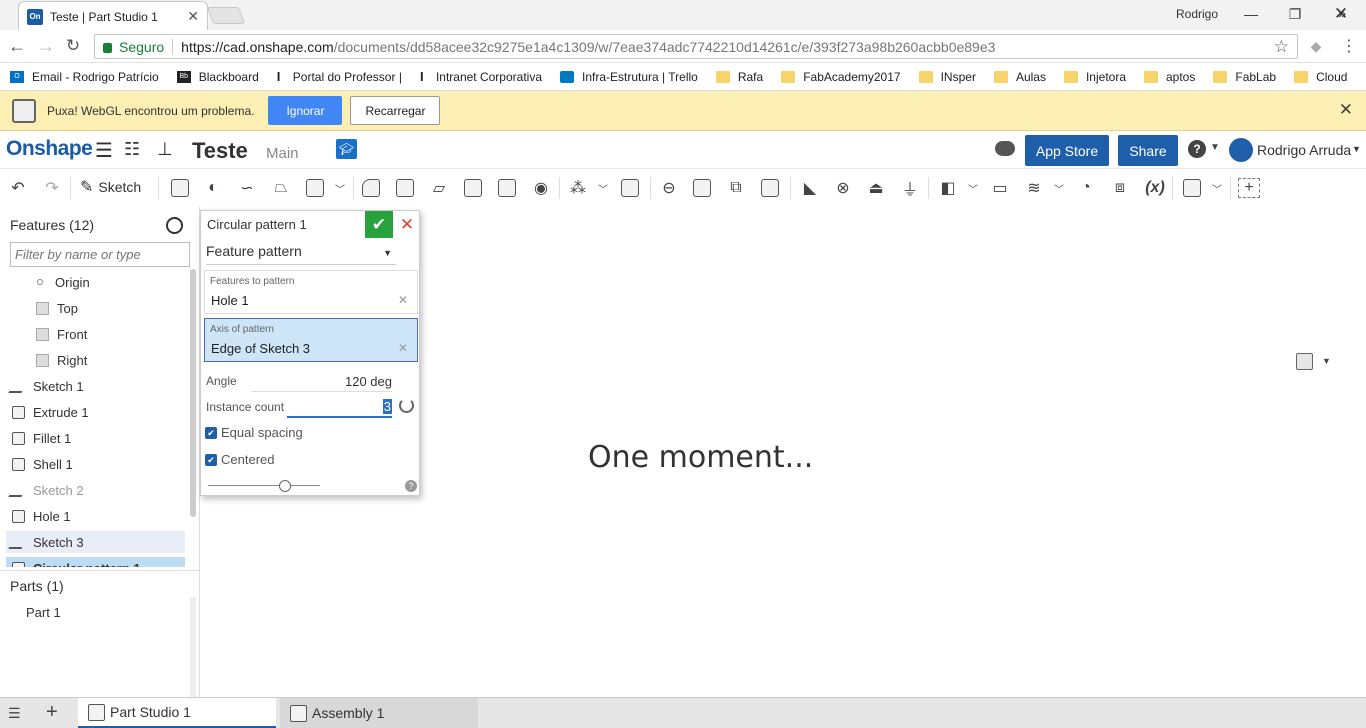  Describe the element at coordinates (702, 188) in the screenshot. I see `split-icon` at that location.